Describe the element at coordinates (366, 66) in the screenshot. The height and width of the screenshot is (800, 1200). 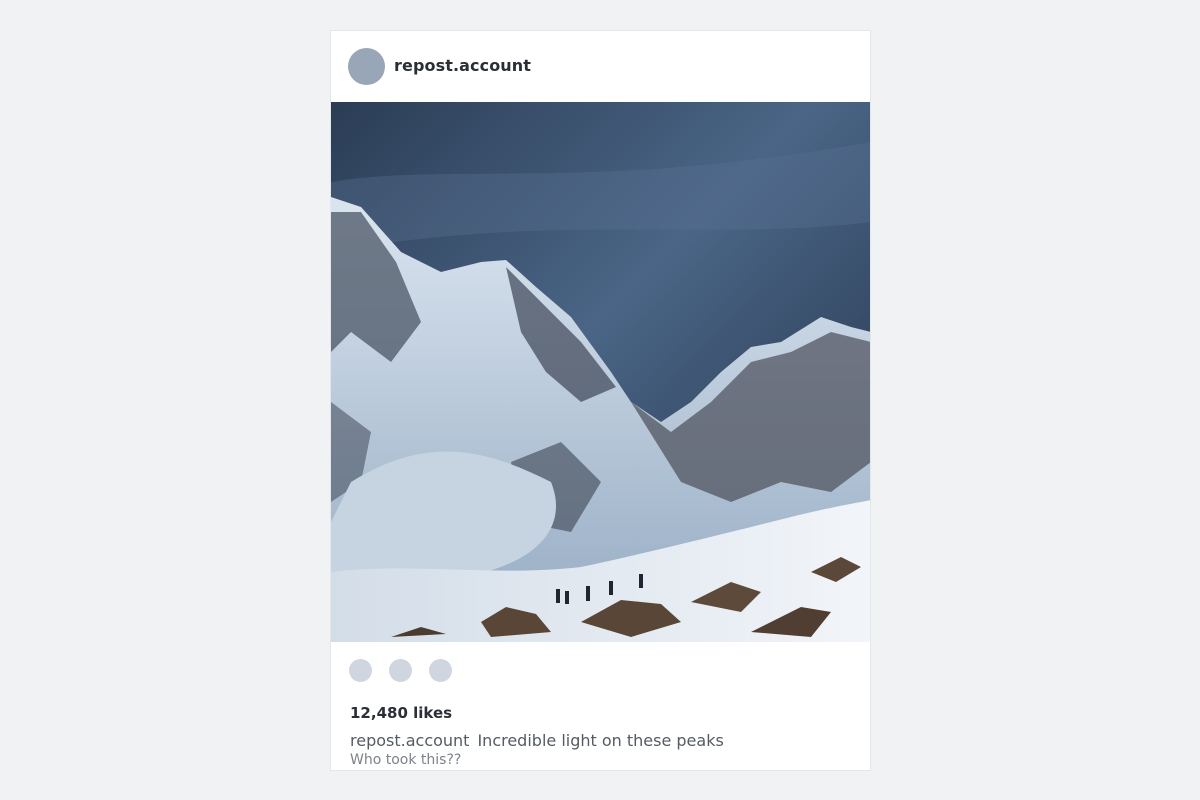
I see `avatar` at that location.